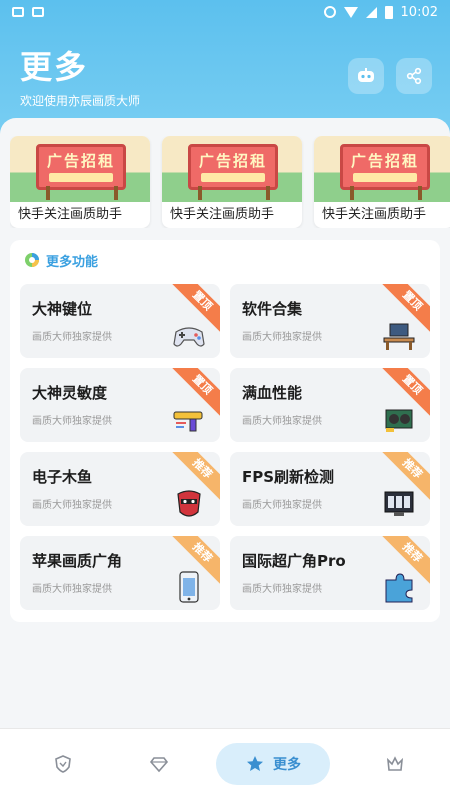 The image size is (450, 800). Describe the element at coordinates (189, 587) in the screenshot. I see `phone-icon` at that location.